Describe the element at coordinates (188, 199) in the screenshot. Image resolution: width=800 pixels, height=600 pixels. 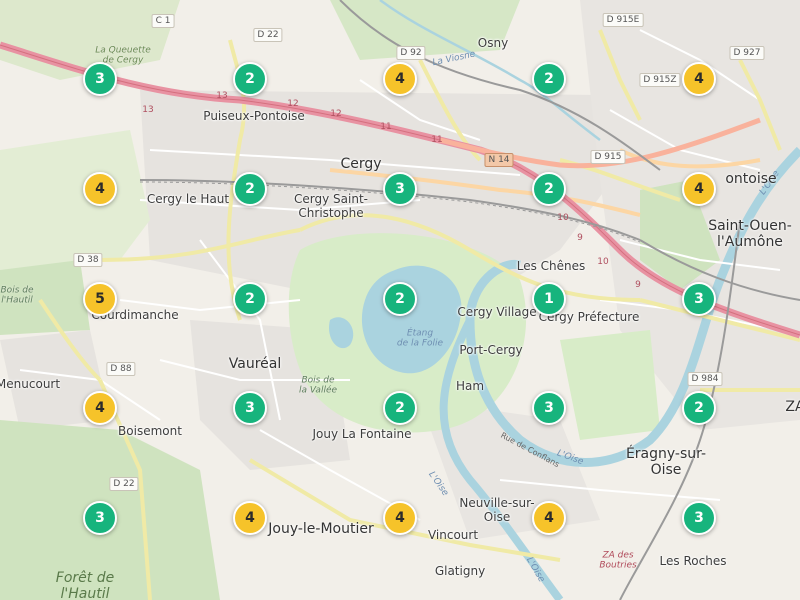
I see `place-cergy-le-haut: Cergy le Haut` at that location.